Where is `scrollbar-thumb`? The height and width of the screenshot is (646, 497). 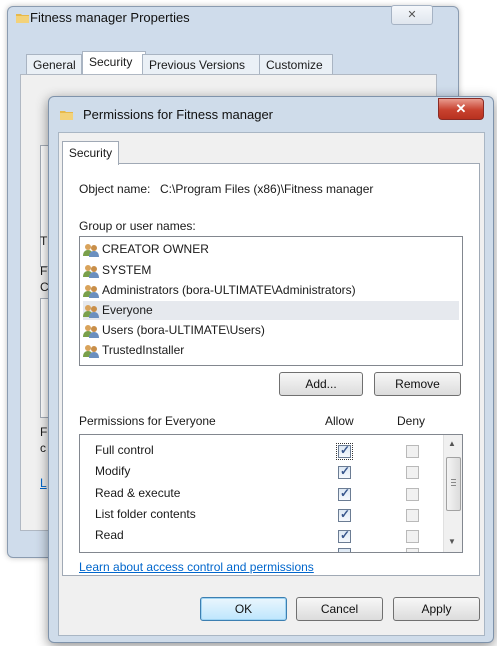
scrollbar-thumb is located at coordinates (453, 484).